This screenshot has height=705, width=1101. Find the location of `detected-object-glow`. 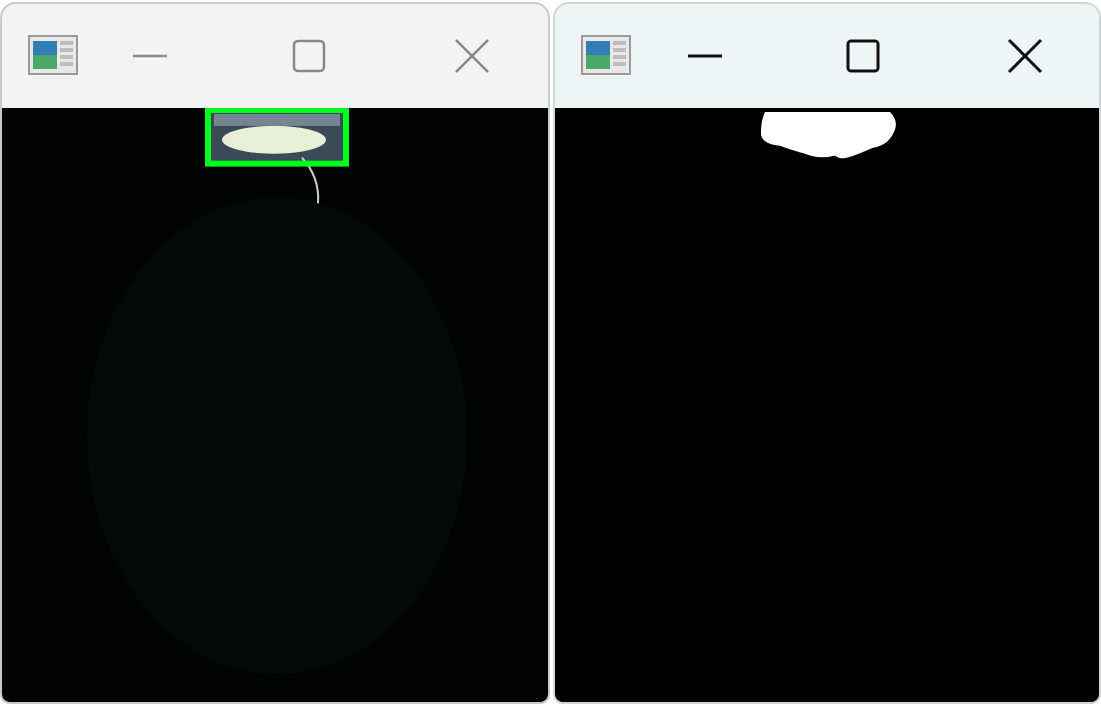

detected-object-glow is located at coordinates (274, 139).